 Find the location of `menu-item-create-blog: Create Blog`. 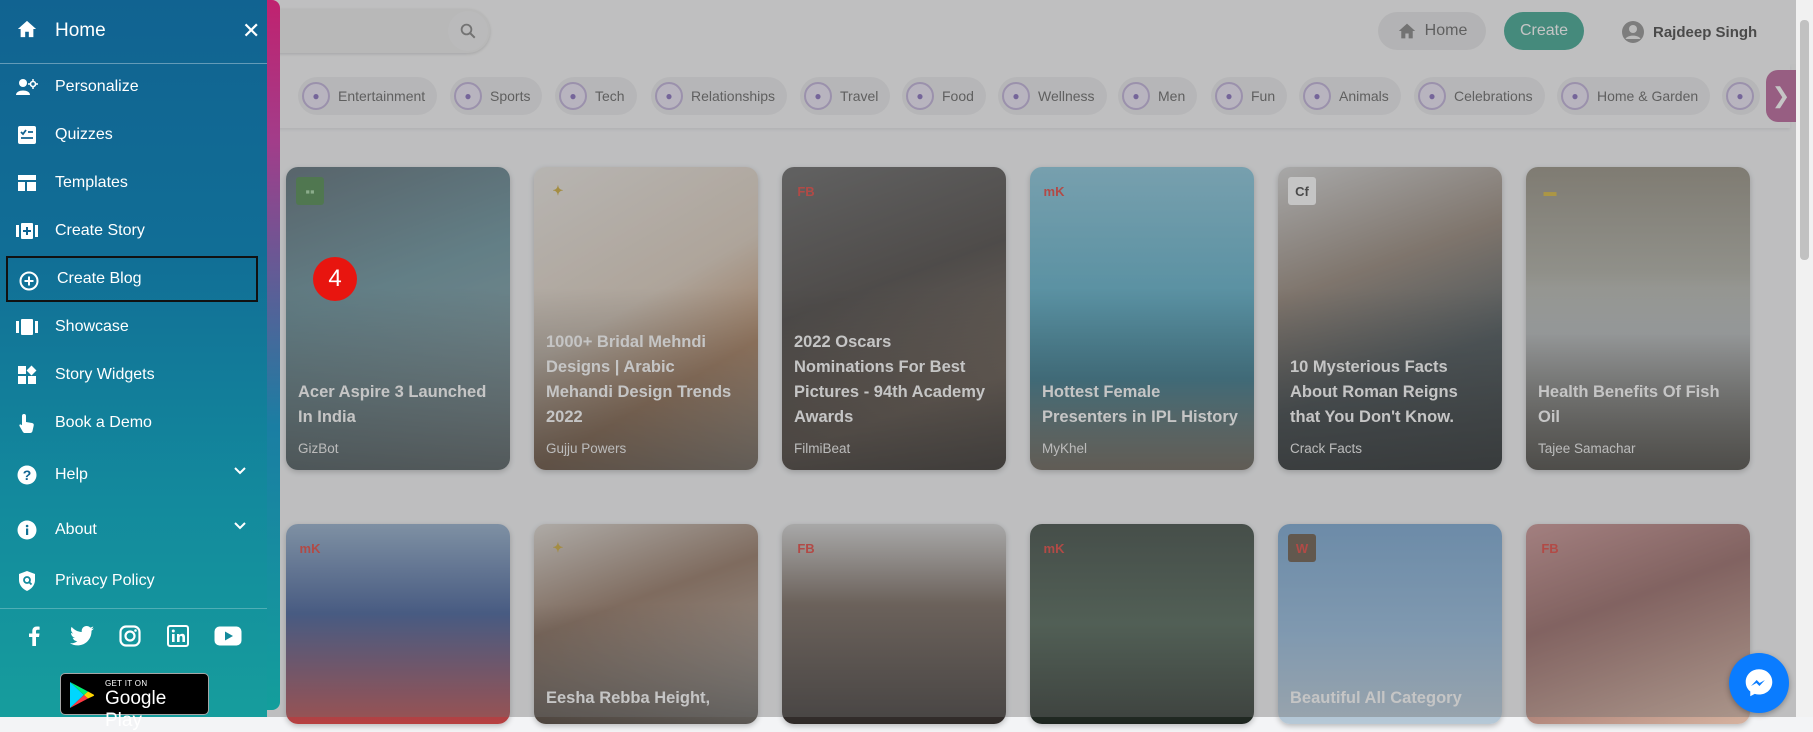

menu-item-create-blog: Create Blog is located at coordinates (132, 279).